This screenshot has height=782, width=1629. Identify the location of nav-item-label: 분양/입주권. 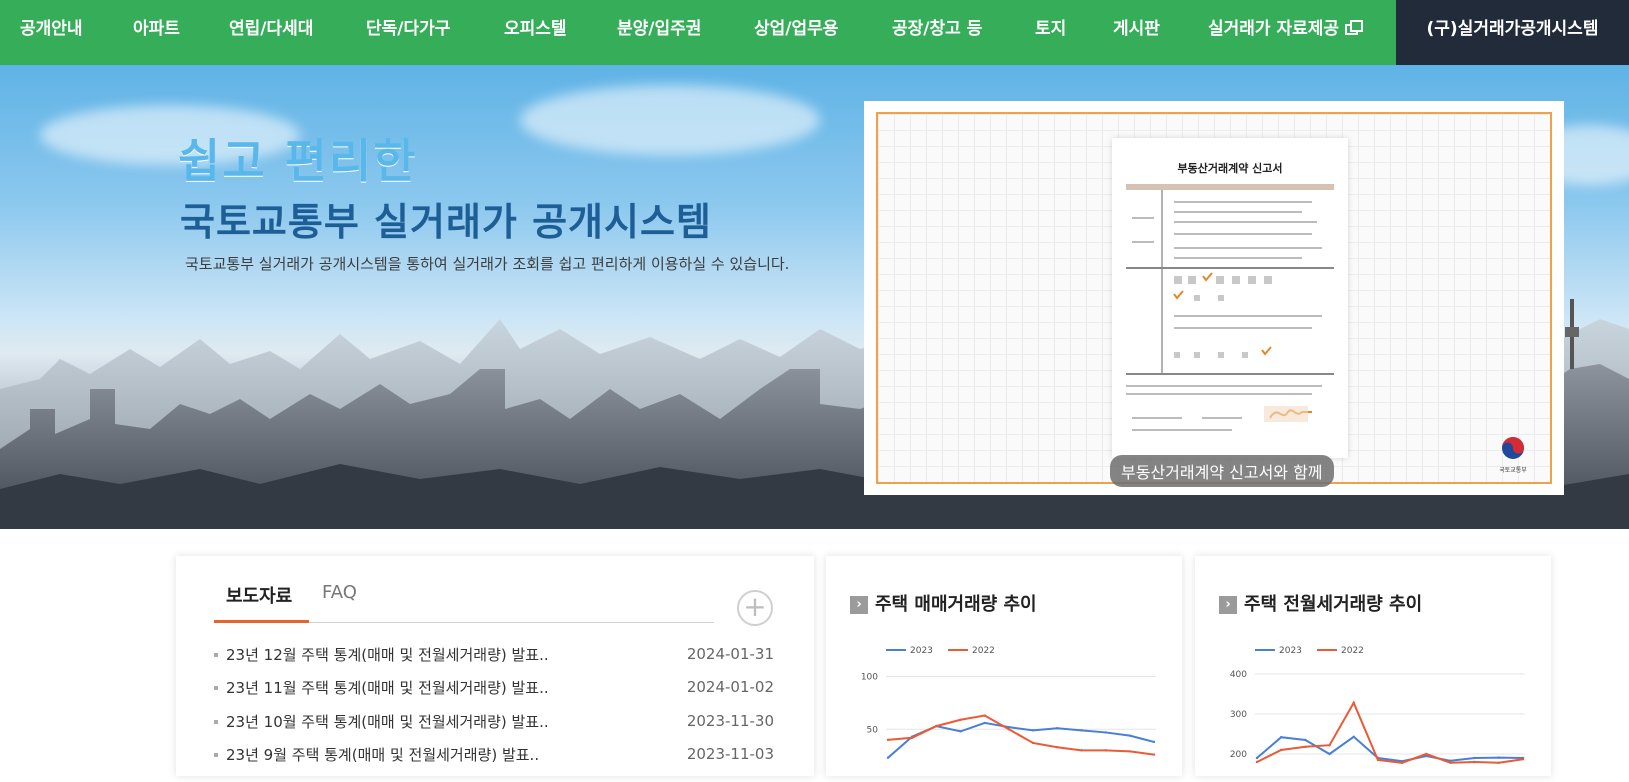
(659, 29).